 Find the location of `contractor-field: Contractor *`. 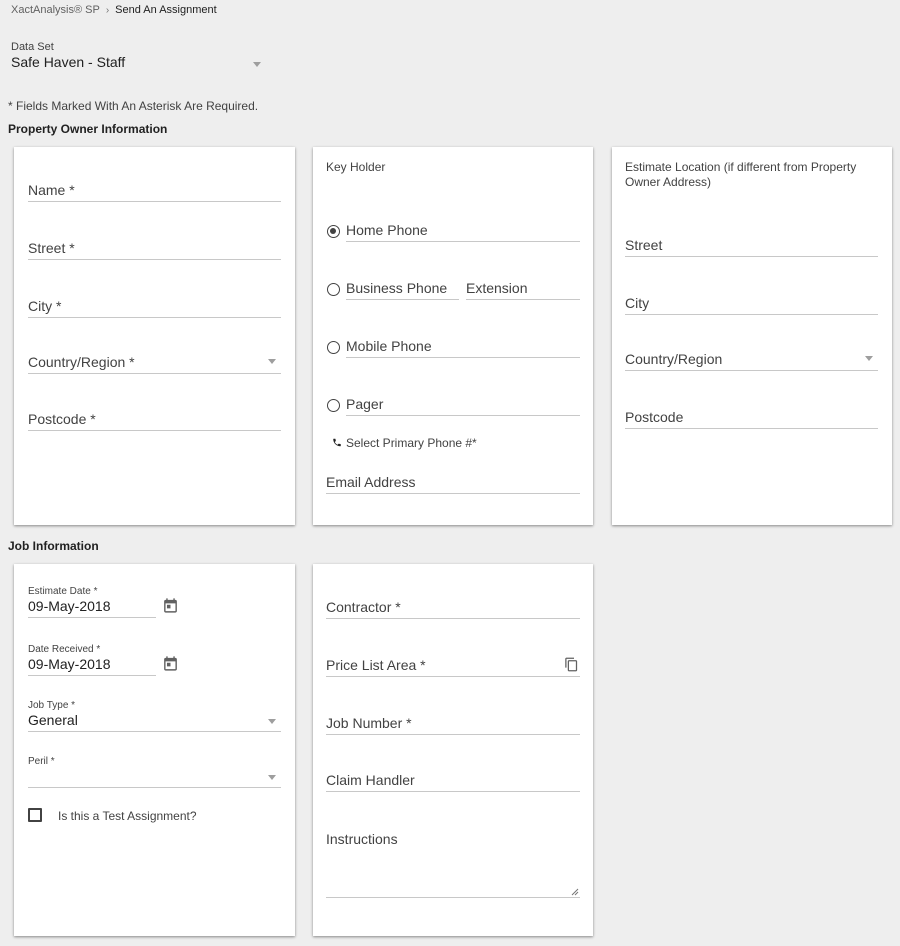

contractor-field: Contractor * is located at coordinates (453, 608).